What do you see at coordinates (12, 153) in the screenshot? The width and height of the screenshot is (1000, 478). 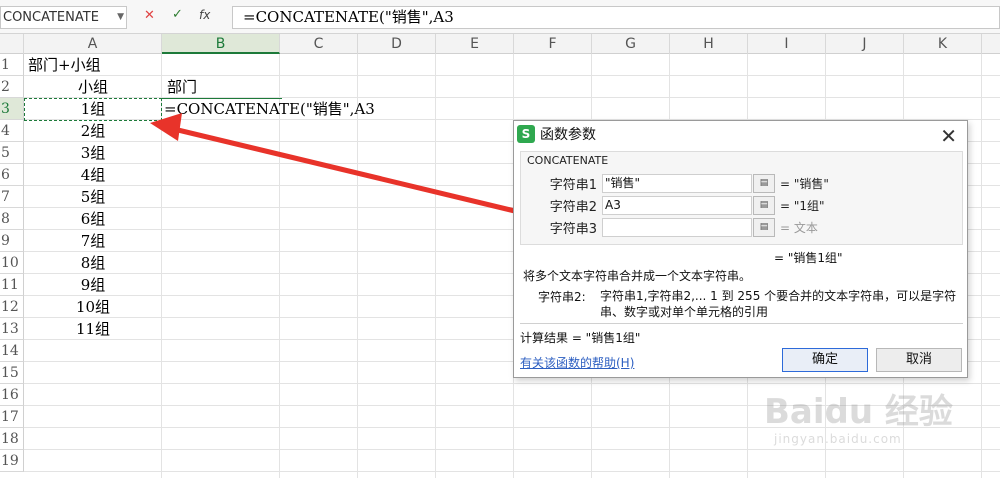 I see `row-header-5: 5` at bounding box center [12, 153].